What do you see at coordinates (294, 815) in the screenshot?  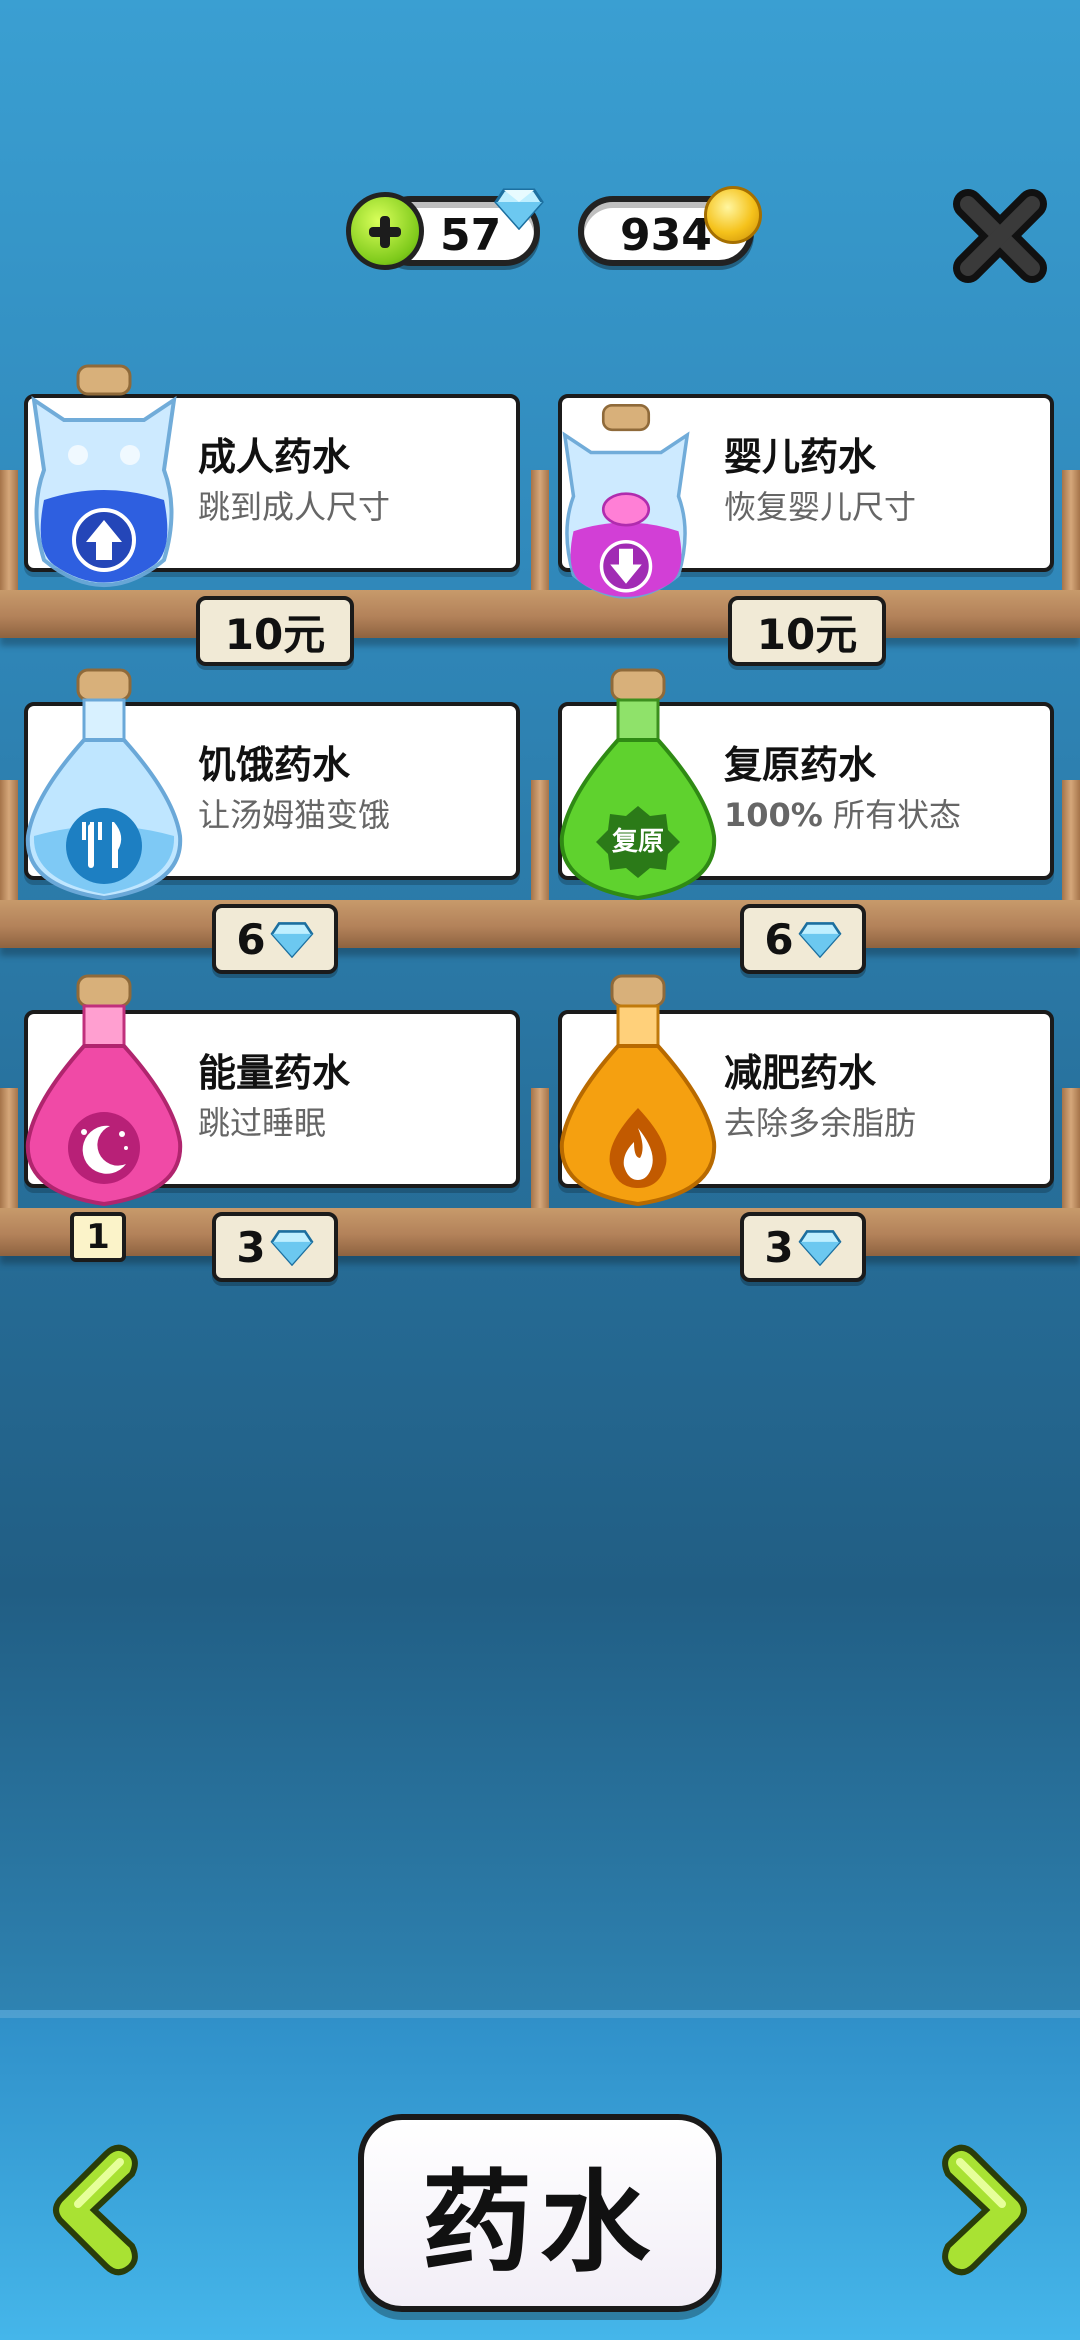 I see `potion-description: 让汤姆猫变饿` at bounding box center [294, 815].